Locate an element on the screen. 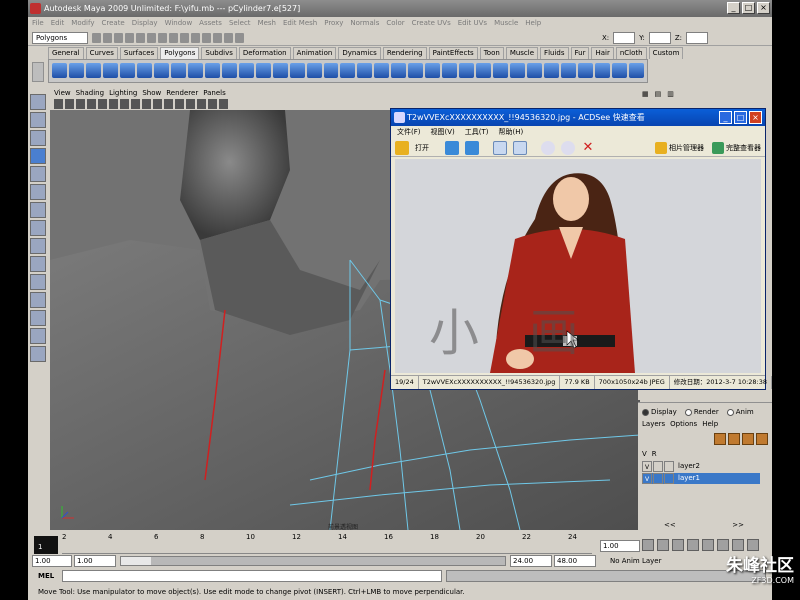 The image size is (800, 600). poly-cube-icon is located at coordinates (76, 70).